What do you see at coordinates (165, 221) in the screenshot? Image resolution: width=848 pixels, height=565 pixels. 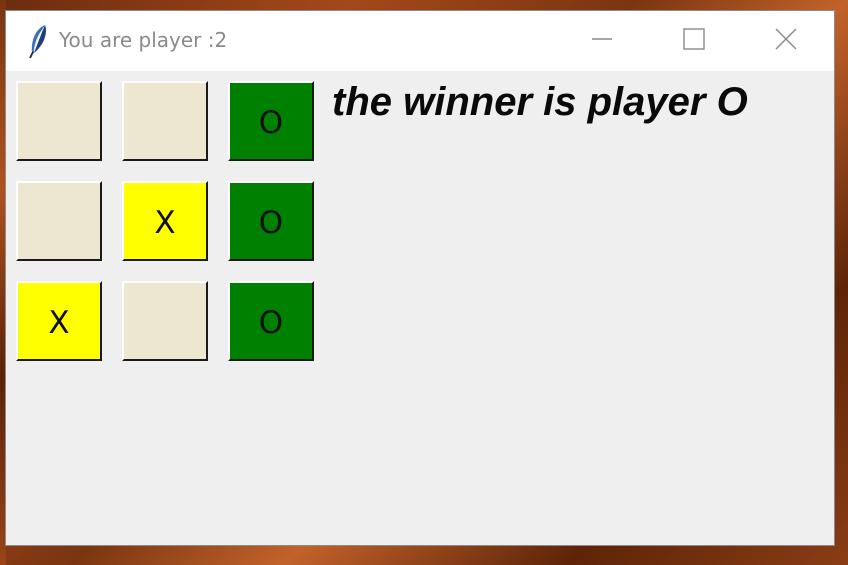 I see `board-cell-2-2: X` at bounding box center [165, 221].